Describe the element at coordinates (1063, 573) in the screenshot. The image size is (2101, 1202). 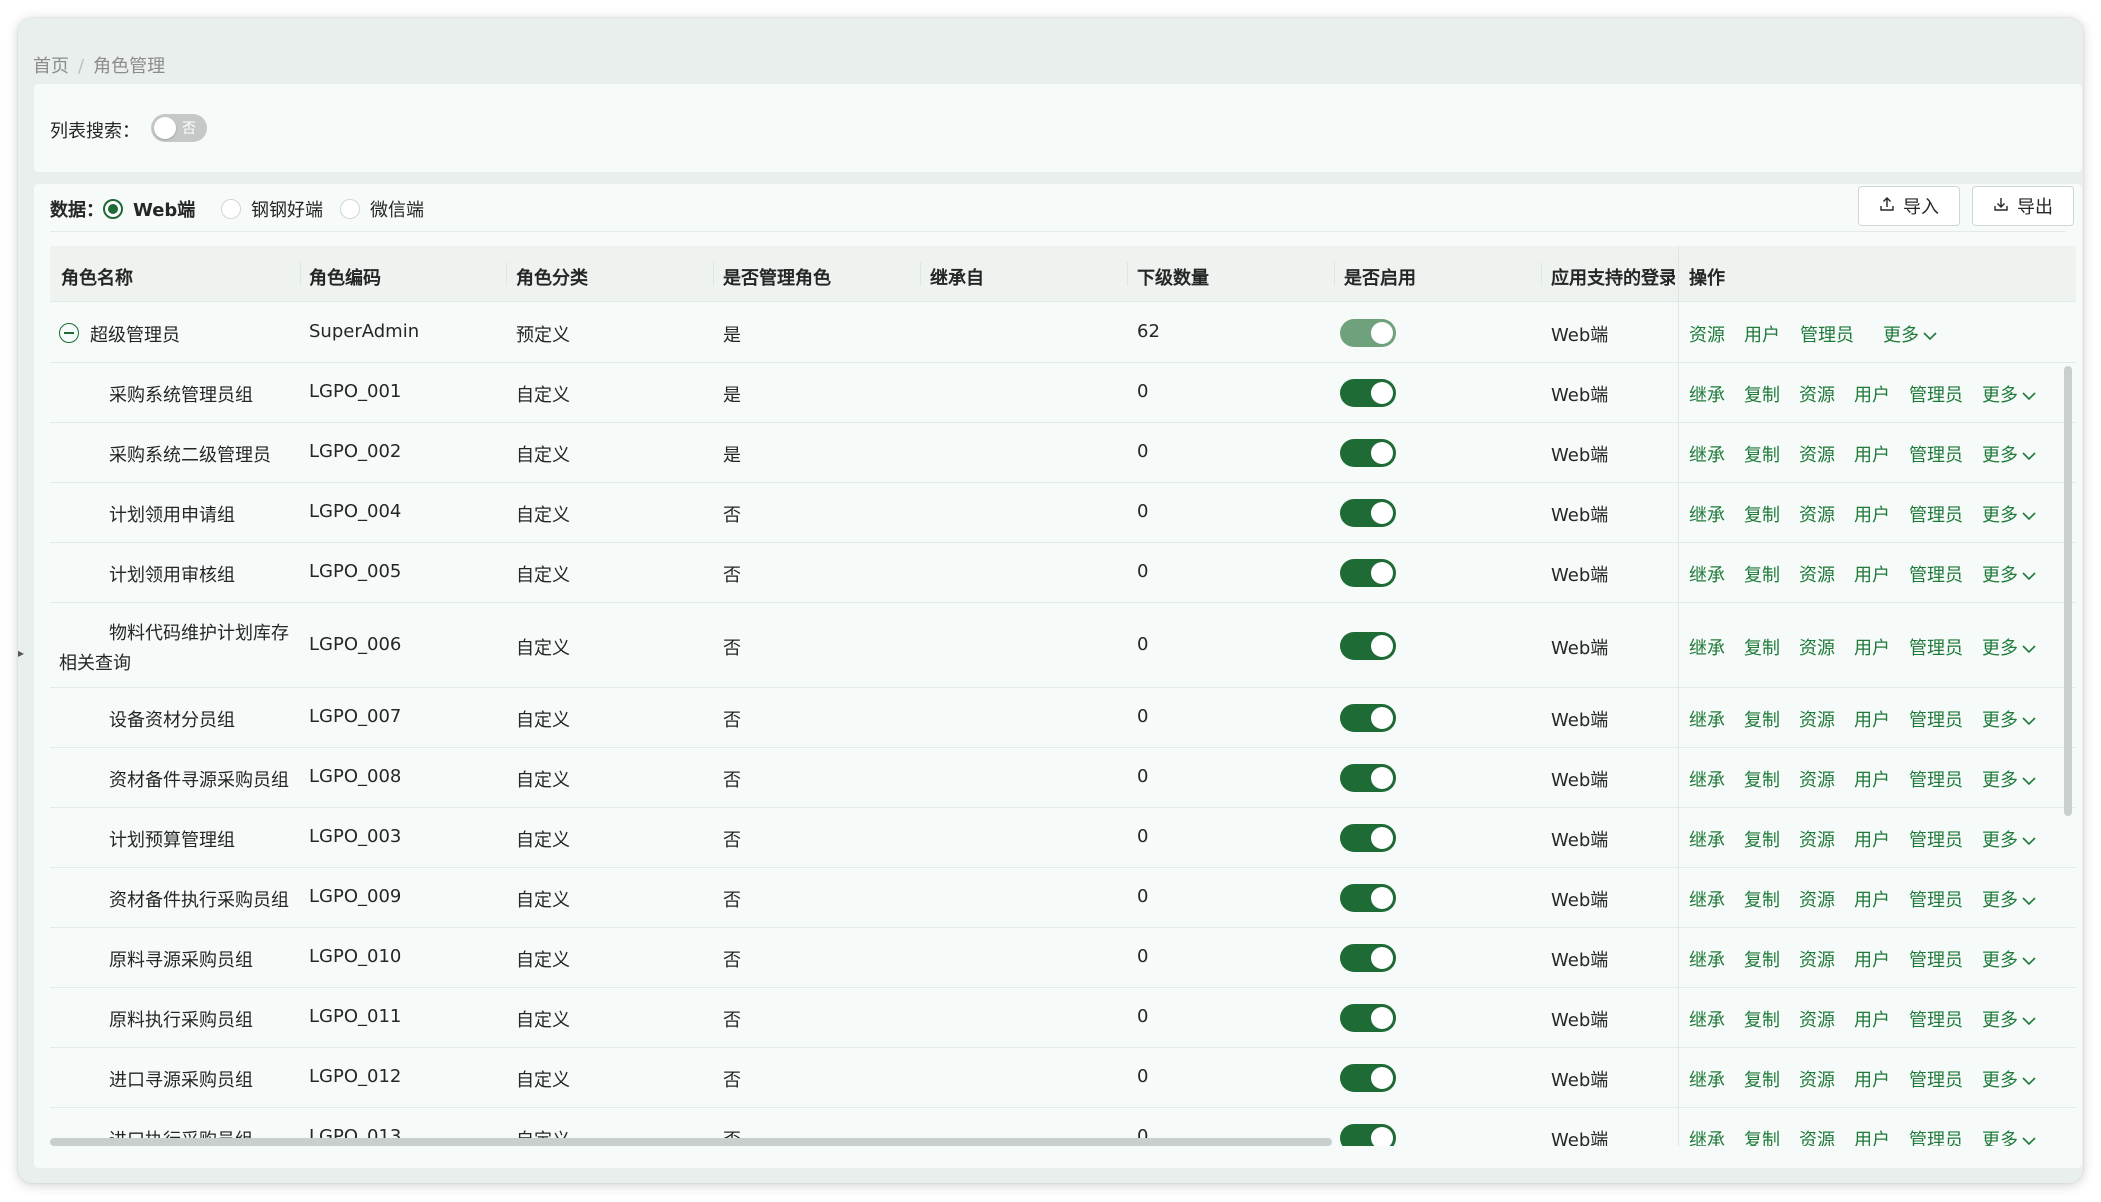
I see `table-row: 计划领用审核组 LGPO_005 自定义 否 0 Web端 继承 复制 资源 用户 管理员 更多` at that location.